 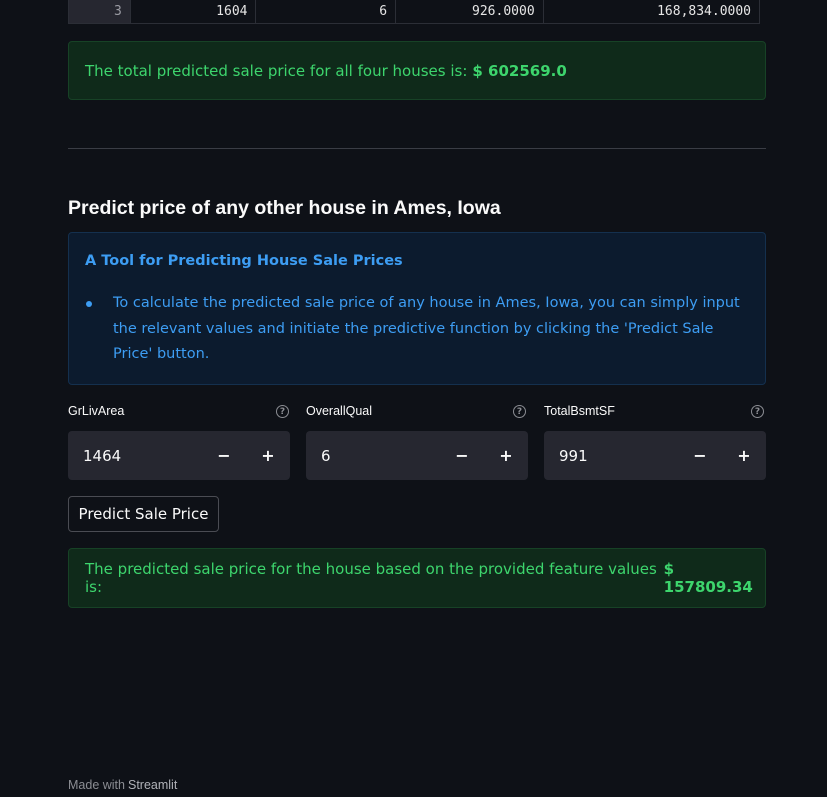 What do you see at coordinates (143, 514) in the screenshot?
I see `predict-sale-price-button: Predict Sale Price` at bounding box center [143, 514].